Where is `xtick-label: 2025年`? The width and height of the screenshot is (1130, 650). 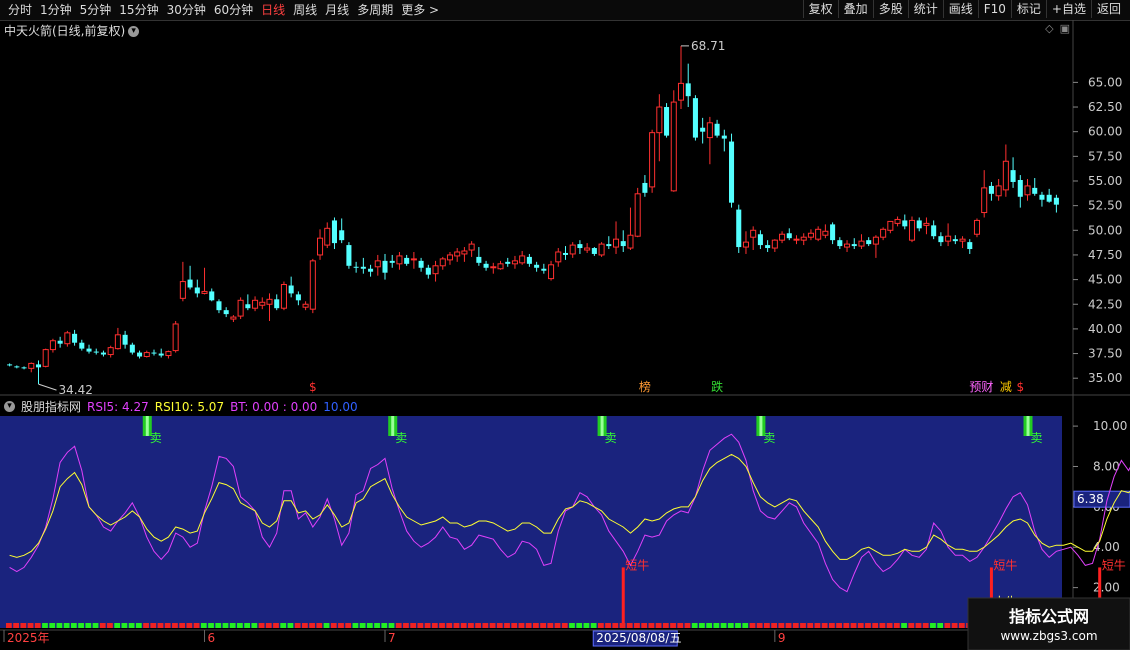
xtick-label: 2025年 is located at coordinates (28, 638).